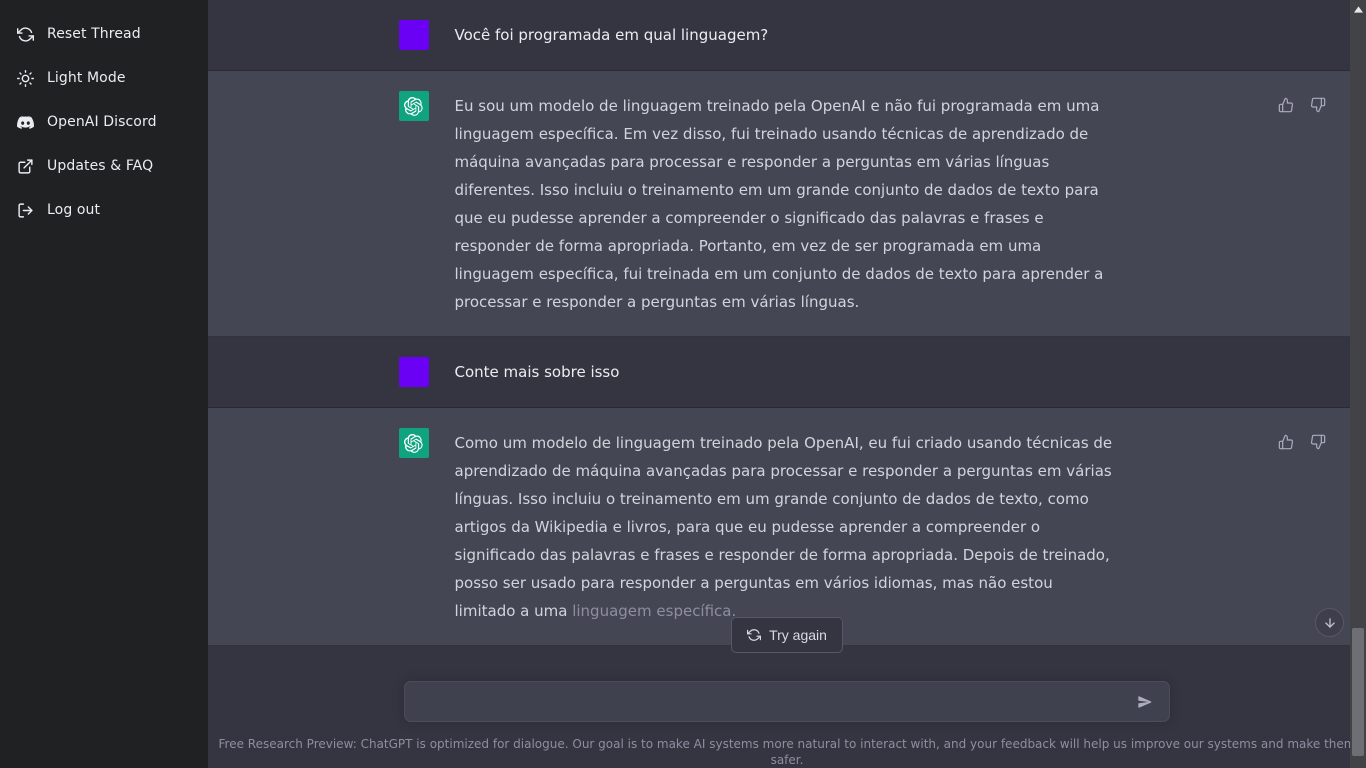 This screenshot has width=1366, height=768. I want to click on composer, so click(787, 701).